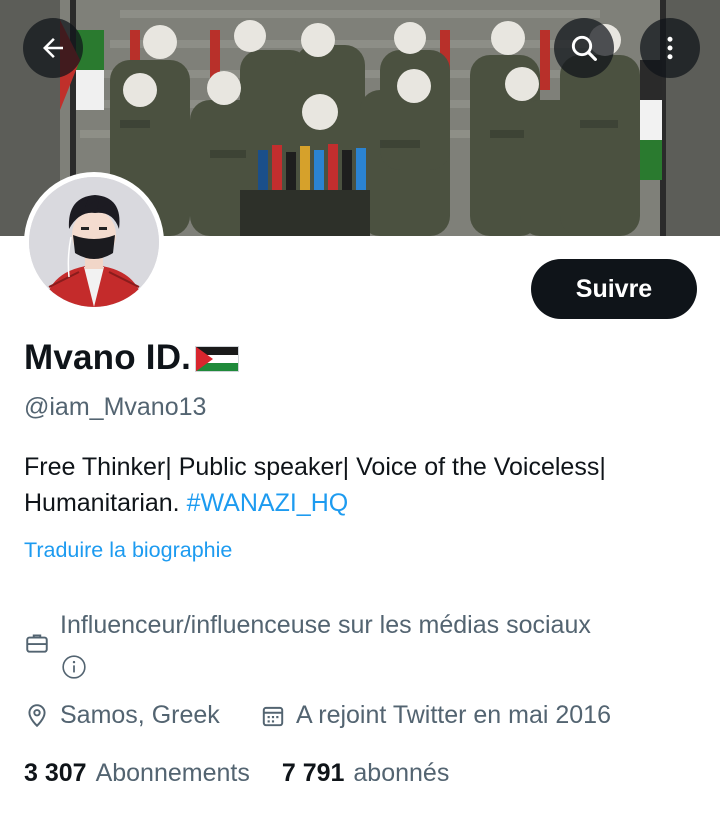  What do you see at coordinates (313, 773) in the screenshot?
I see `followers-count: 7 791` at bounding box center [313, 773].